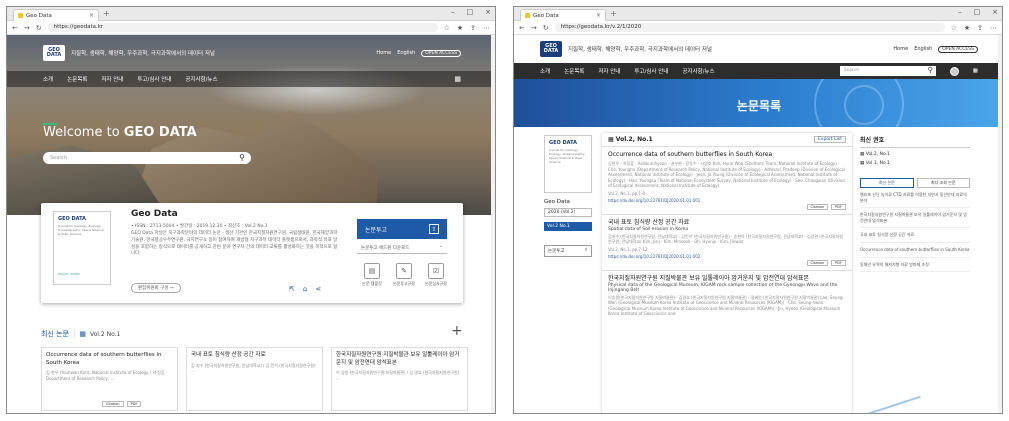  I want to click on article-title: 국내 표토 침식량 산정 공간 자료, so click(727, 223).